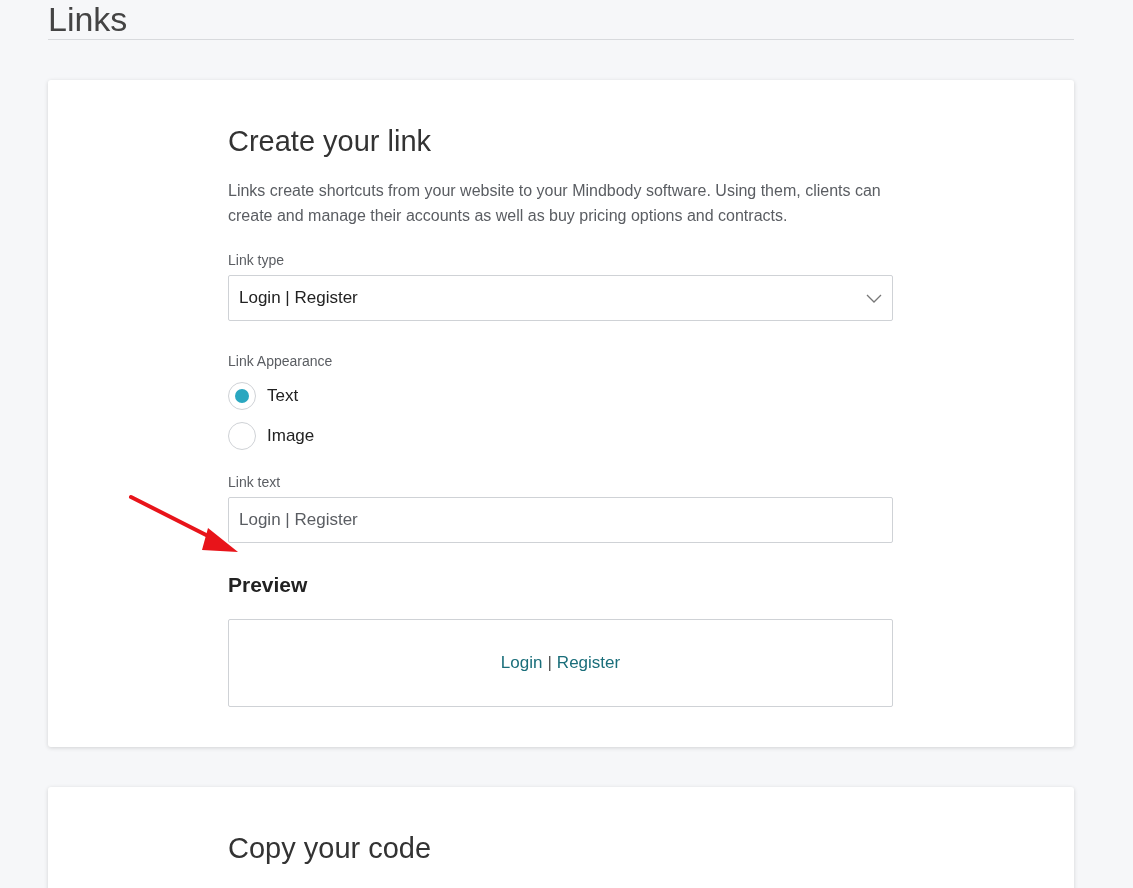 This screenshot has height=888, width=1133. Describe the element at coordinates (560, 520) in the screenshot. I see `link-text-field: Login | Register` at that location.